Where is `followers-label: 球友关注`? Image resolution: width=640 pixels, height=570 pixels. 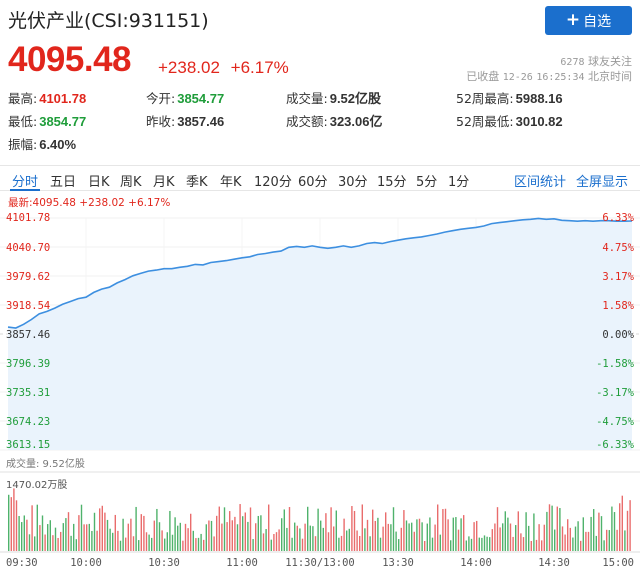 followers-label: 球友关注 is located at coordinates (610, 61).